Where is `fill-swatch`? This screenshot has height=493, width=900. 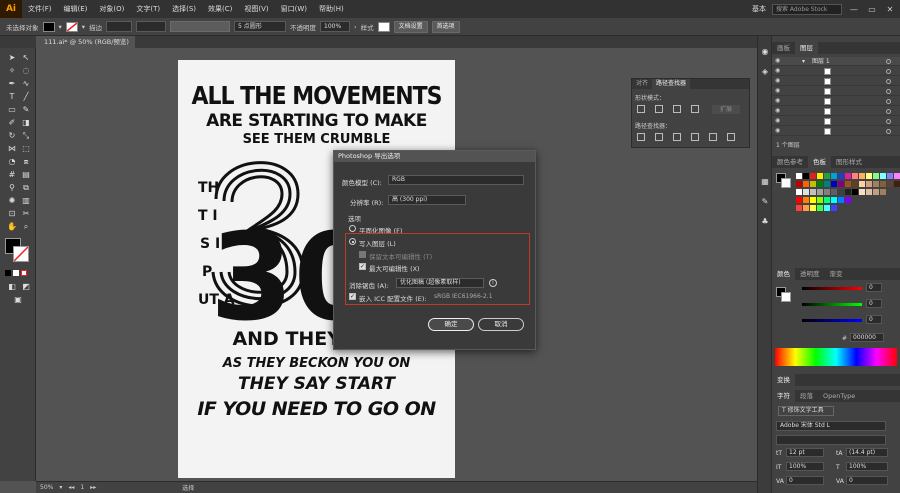
fill-swatch is located at coordinates (48, 26).